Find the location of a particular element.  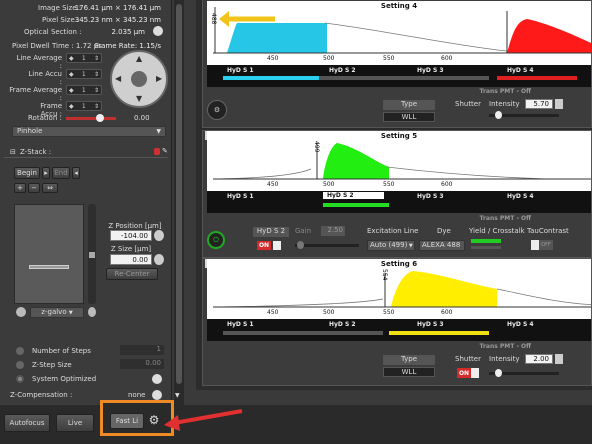

gain-slider-handle is located at coordinates (300, 245).